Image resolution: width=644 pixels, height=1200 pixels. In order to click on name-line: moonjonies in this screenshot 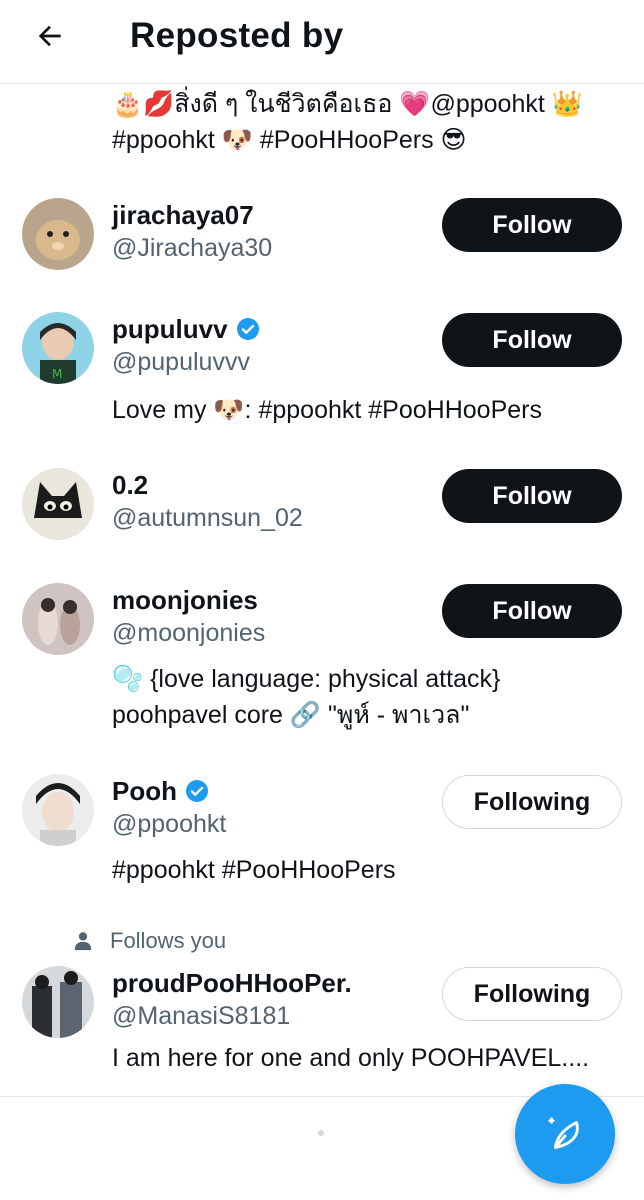, I will do `click(185, 600)`.